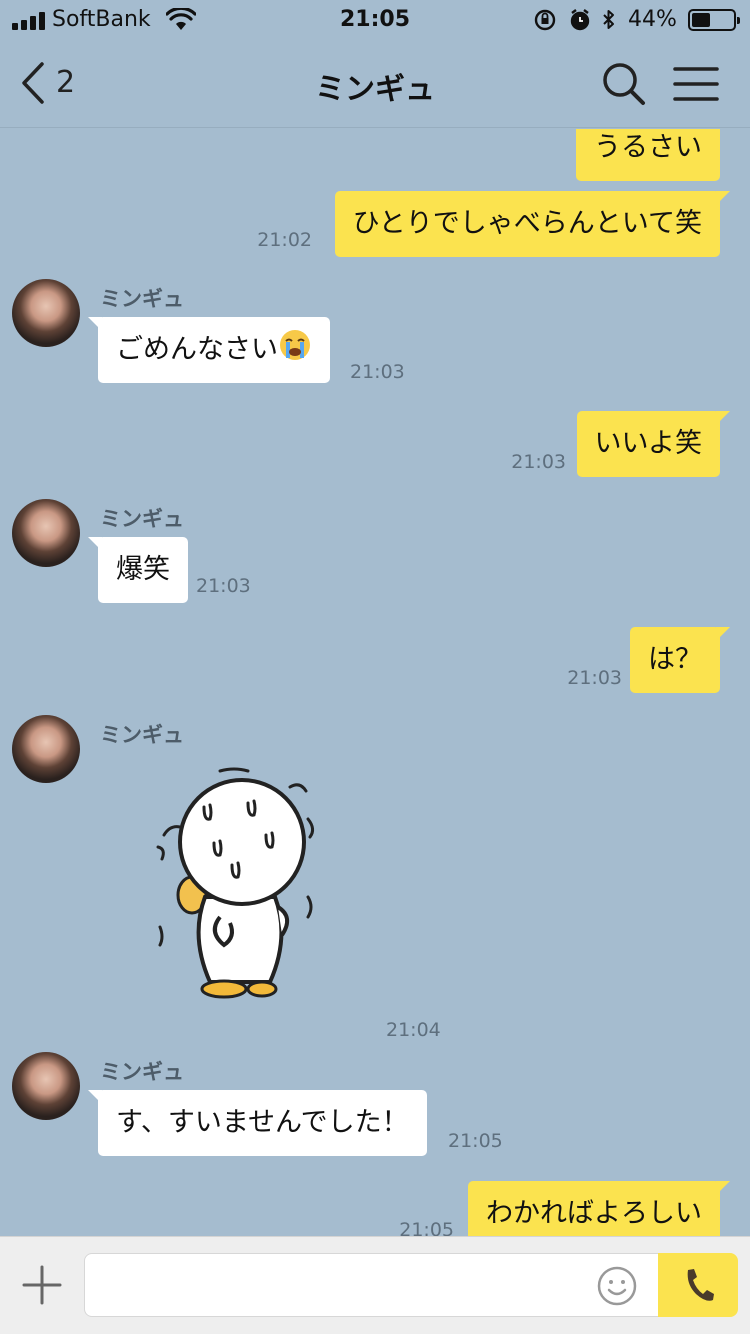 Image resolution: width=750 pixels, height=1334 pixels. What do you see at coordinates (580, 20) in the screenshot?
I see `alarm-icon` at bounding box center [580, 20].